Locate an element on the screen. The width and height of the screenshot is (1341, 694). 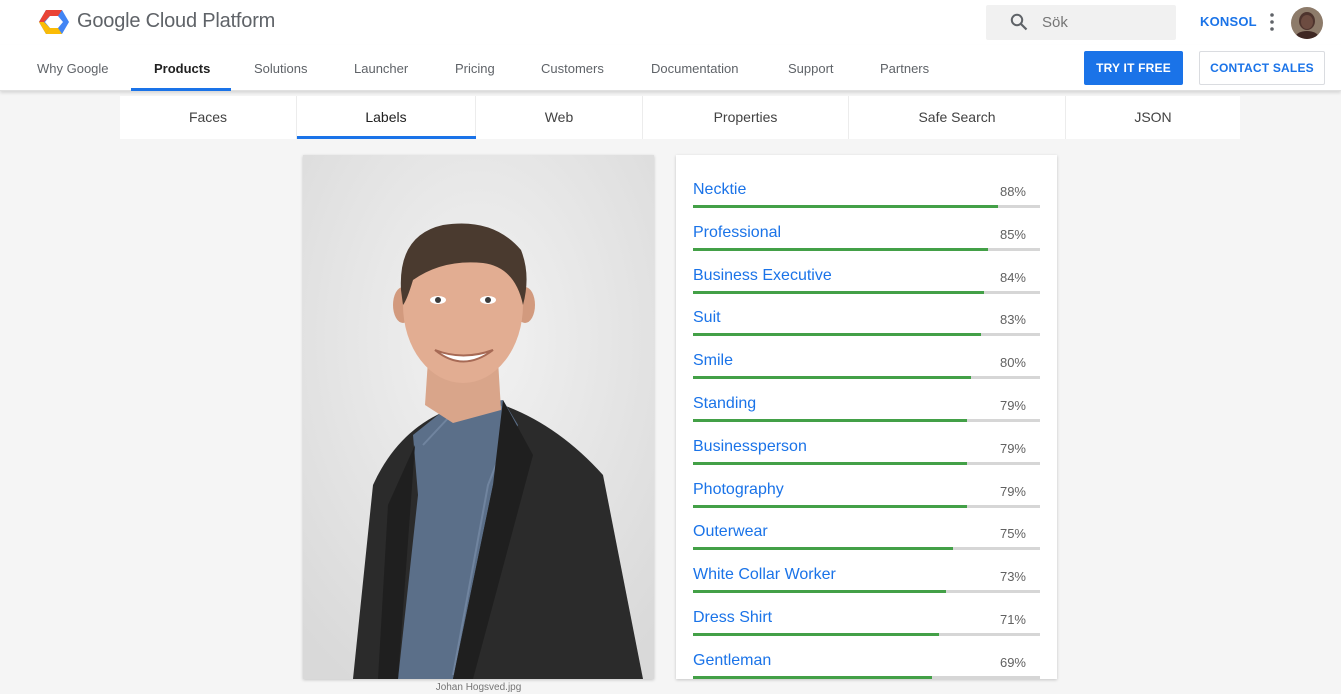
label-row: Smile 80% is located at coordinates (866, 373).